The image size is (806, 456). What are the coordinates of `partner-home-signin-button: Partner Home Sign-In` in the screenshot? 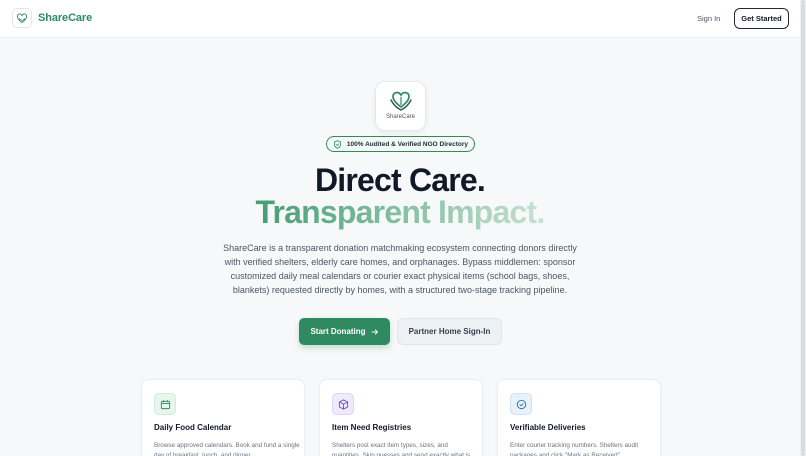 It's located at (449, 331).